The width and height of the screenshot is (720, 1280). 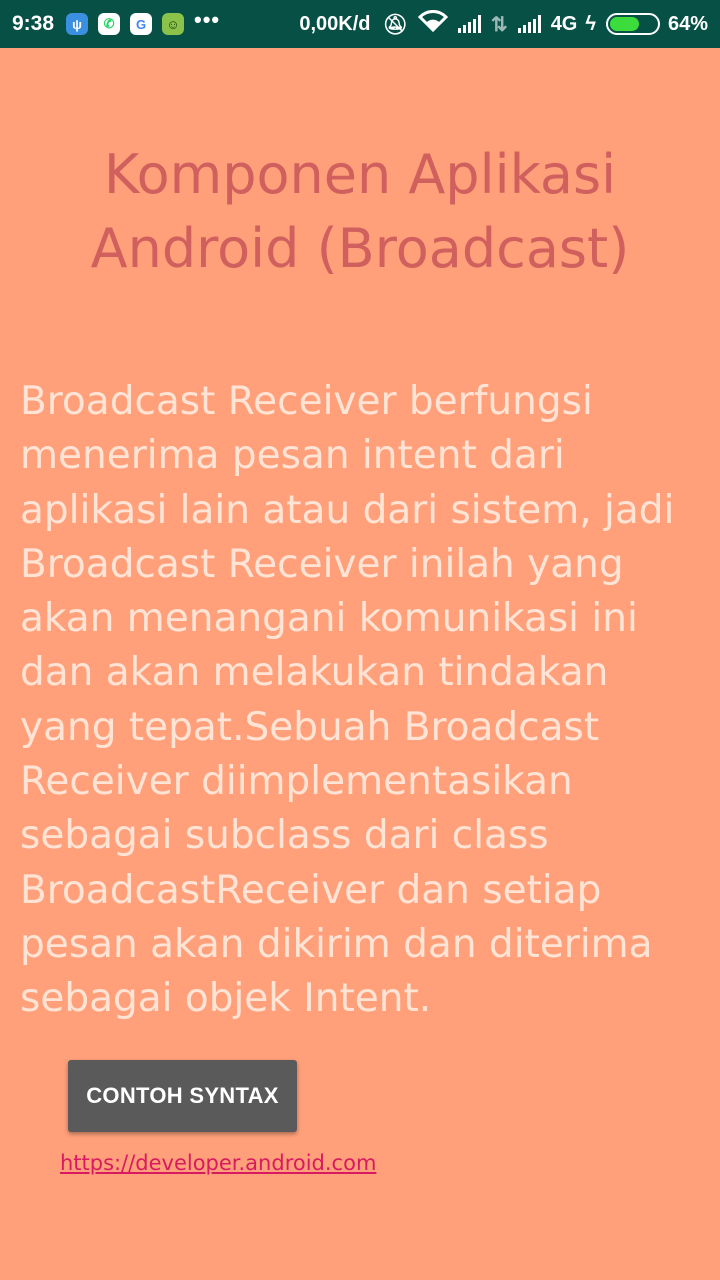 What do you see at coordinates (360, 211) in the screenshot?
I see `page-title: Komponen Aplikasi Android (Broadcast)` at bounding box center [360, 211].